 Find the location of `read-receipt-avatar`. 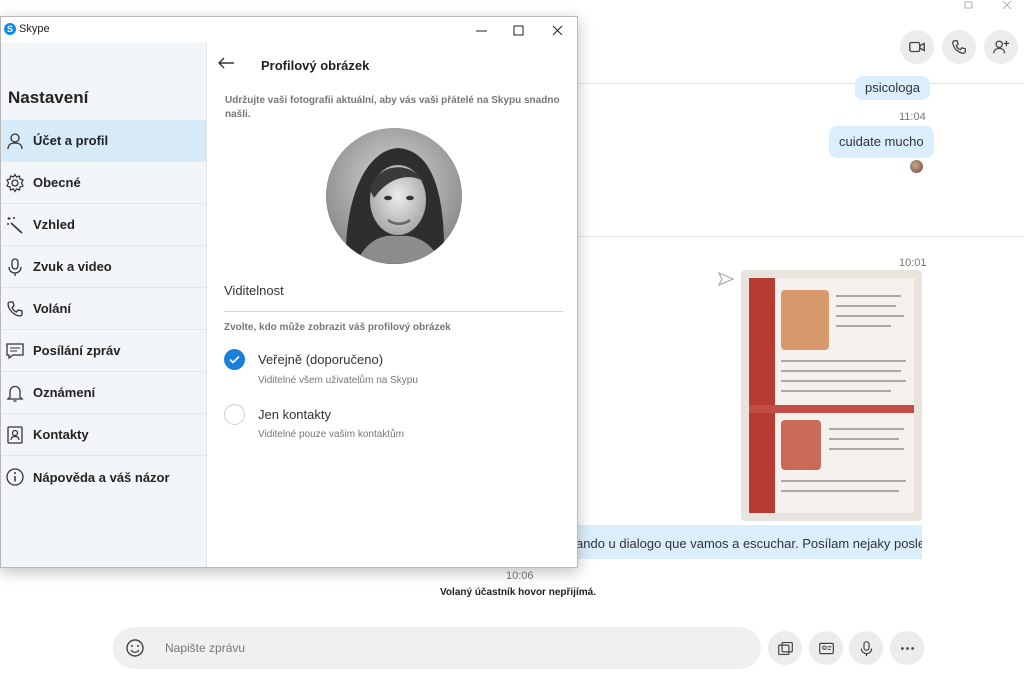

read-receipt-avatar is located at coordinates (916, 166).